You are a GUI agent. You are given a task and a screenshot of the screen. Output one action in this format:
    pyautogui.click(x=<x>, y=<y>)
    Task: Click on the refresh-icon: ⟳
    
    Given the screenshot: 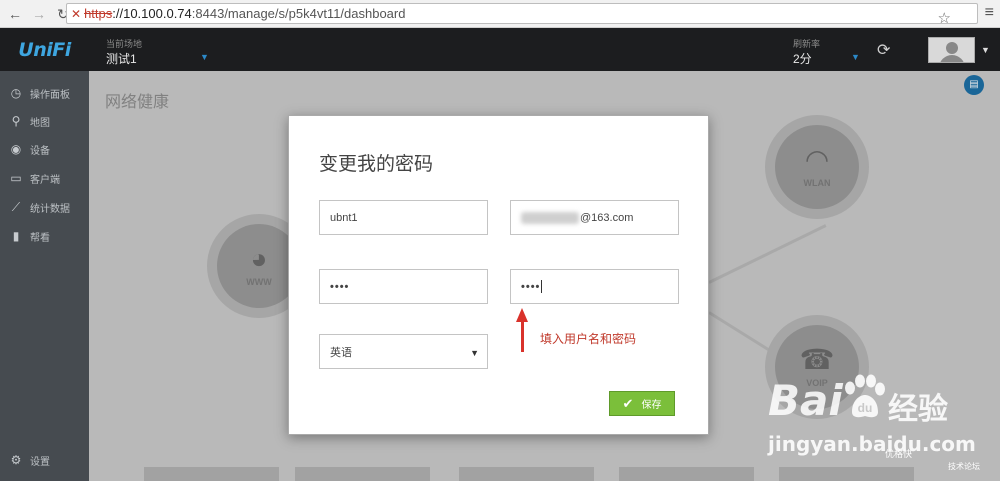 What is the action you would take?
    pyautogui.click(x=883, y=50)
    